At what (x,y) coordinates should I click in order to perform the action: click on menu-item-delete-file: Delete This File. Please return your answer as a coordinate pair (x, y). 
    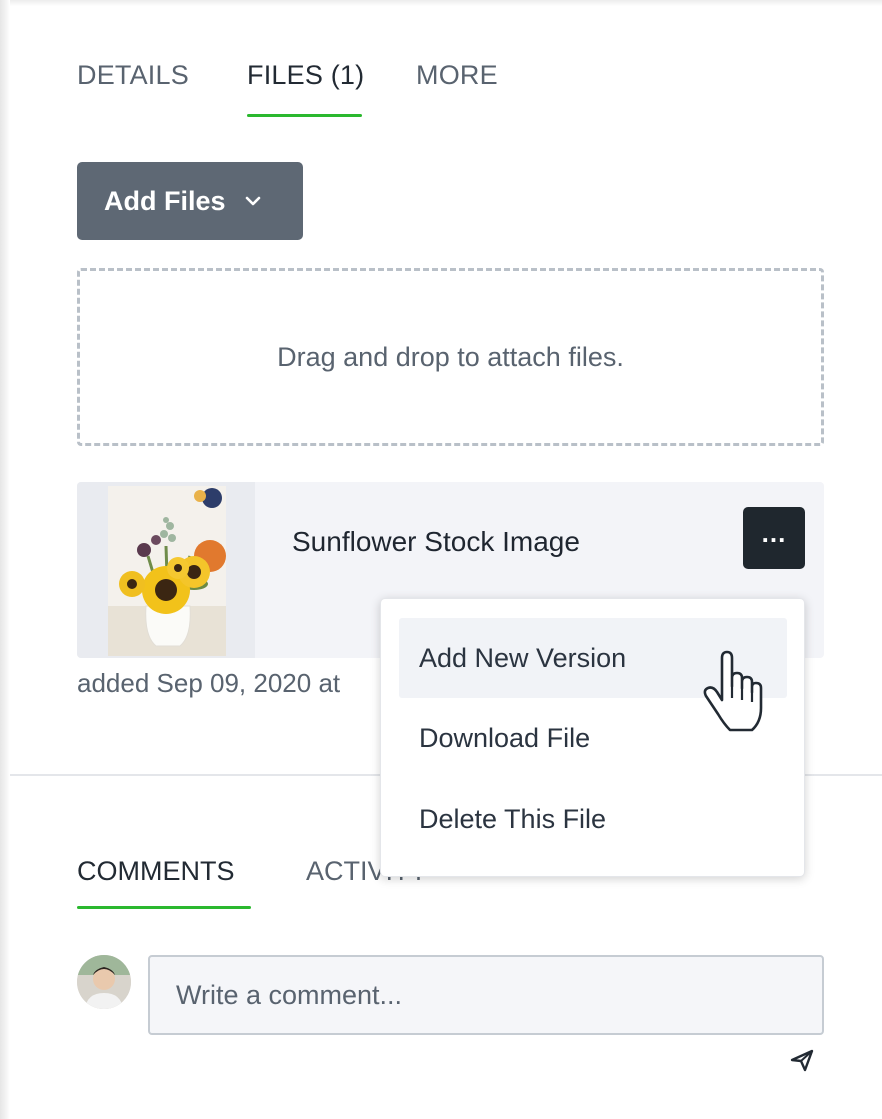
    Looking at the image, I should click on (593, 819).